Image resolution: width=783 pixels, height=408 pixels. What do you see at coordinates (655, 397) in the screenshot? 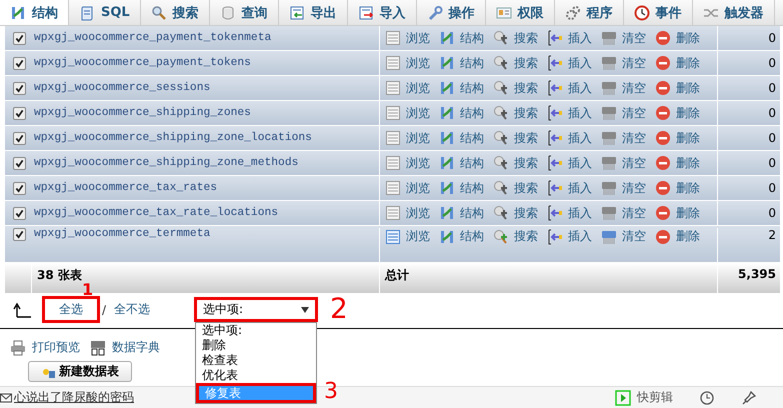
I see `clip-label: 快剪辑` at bounding box center [655, 397].